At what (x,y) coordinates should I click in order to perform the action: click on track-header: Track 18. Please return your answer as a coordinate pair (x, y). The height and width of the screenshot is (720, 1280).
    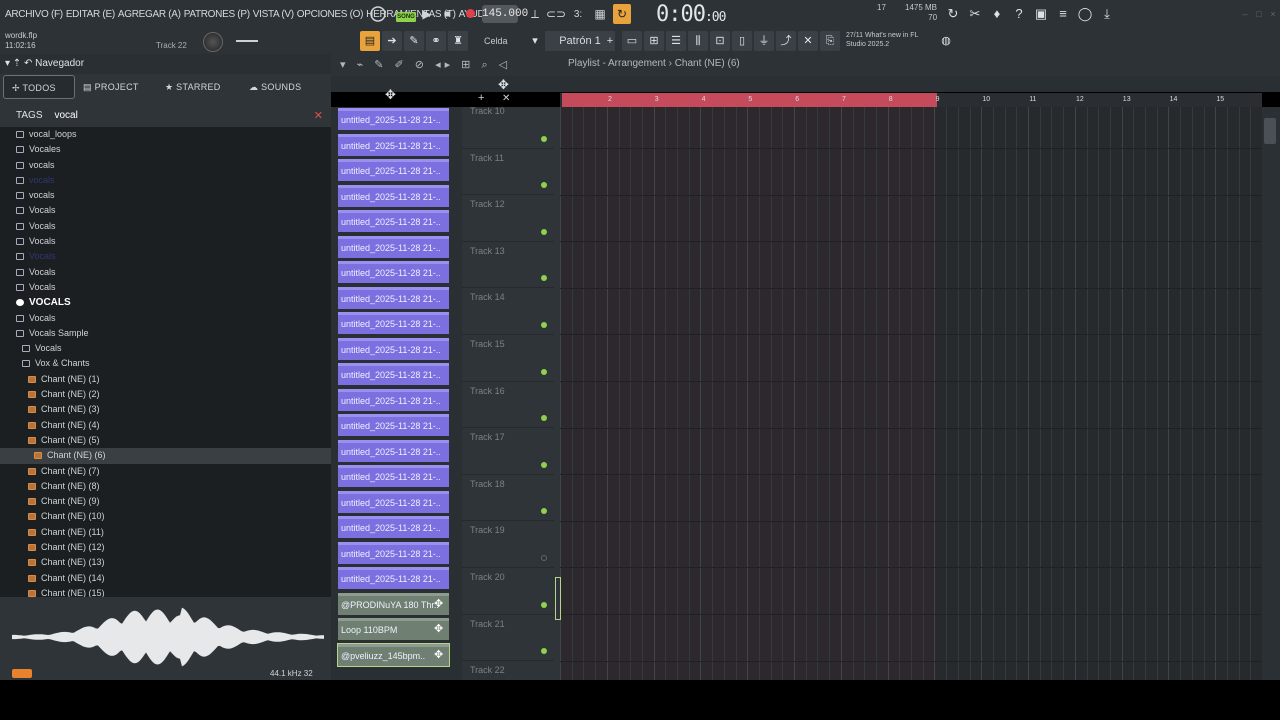
    Looking at the image, I should click on (508, 498).